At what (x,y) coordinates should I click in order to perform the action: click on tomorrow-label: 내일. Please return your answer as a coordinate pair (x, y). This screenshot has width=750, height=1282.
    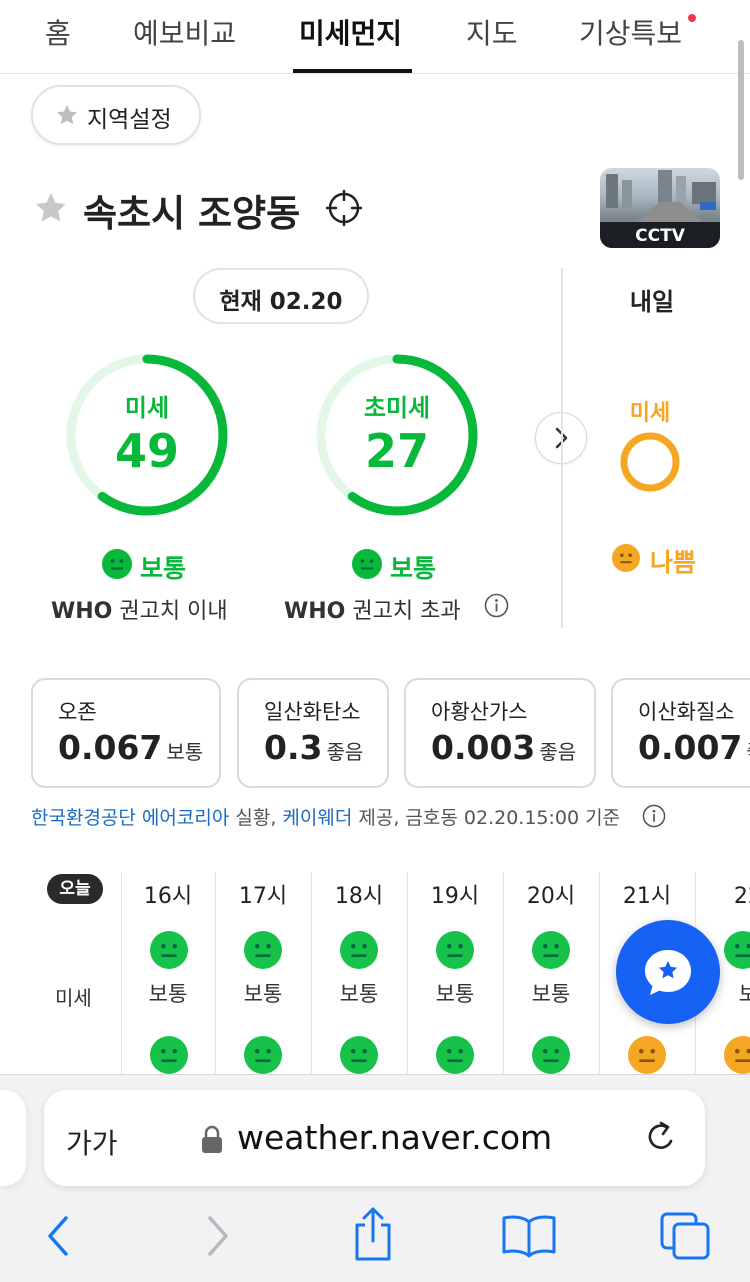
    Looking at the image, I should click on (652, 302).